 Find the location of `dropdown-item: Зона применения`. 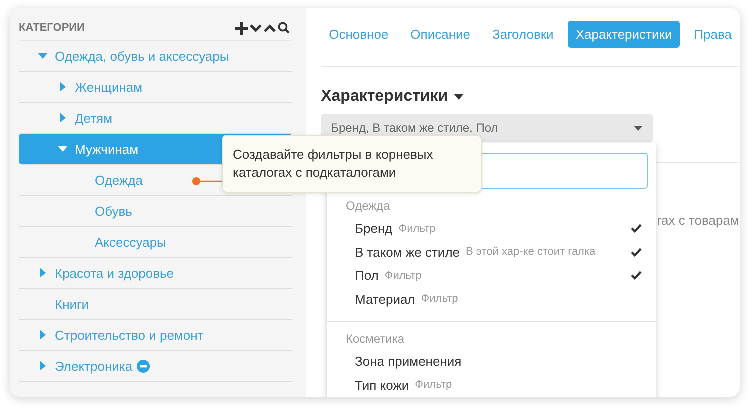

dropdown-item: Зона применения is located at coordinates (491, 362).